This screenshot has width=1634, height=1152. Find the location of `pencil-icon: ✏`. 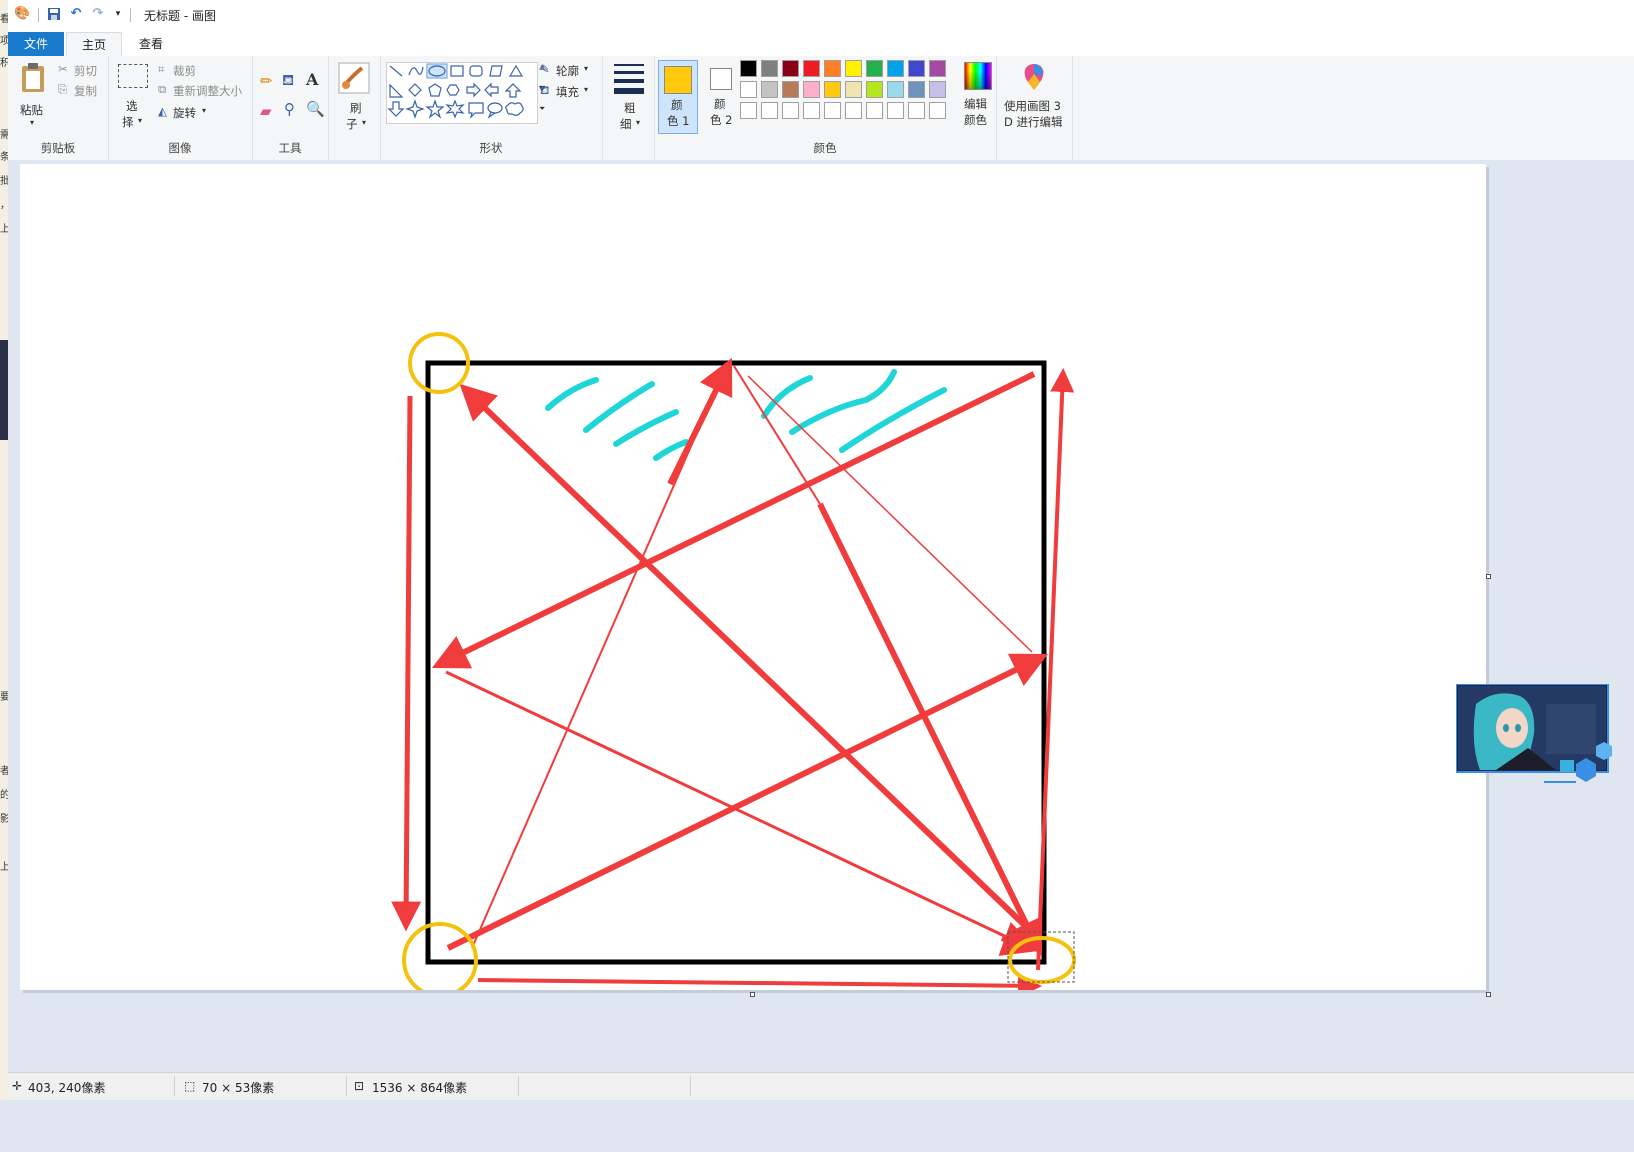

pencil-icon: ✏ is located at coordinates (266, 81).